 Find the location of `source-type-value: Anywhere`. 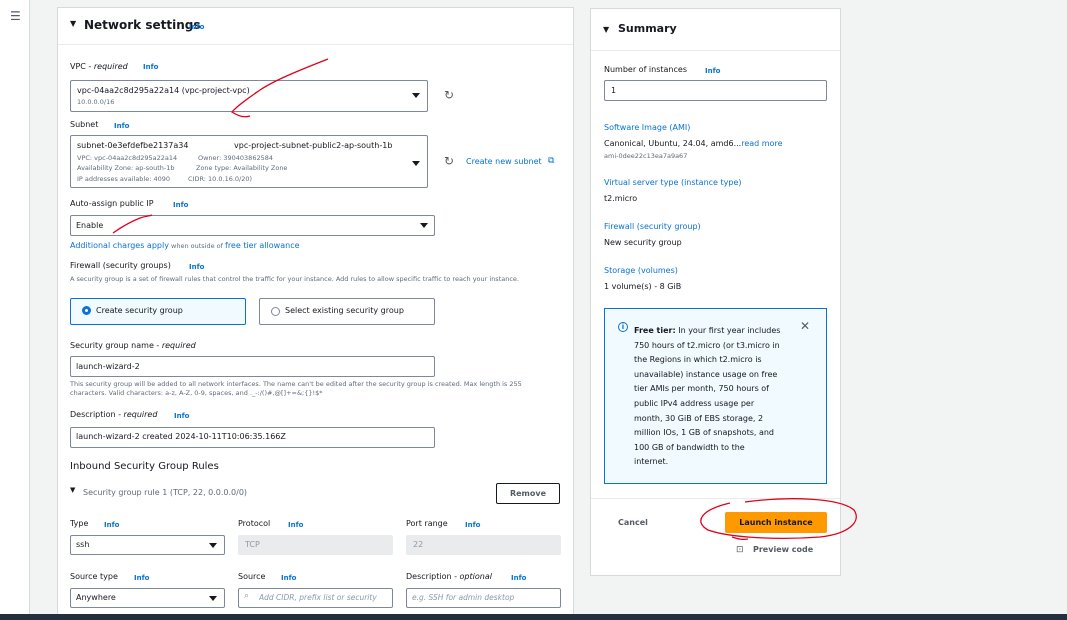

source-type-value: Anywhere is located at coordinates (96, 597).